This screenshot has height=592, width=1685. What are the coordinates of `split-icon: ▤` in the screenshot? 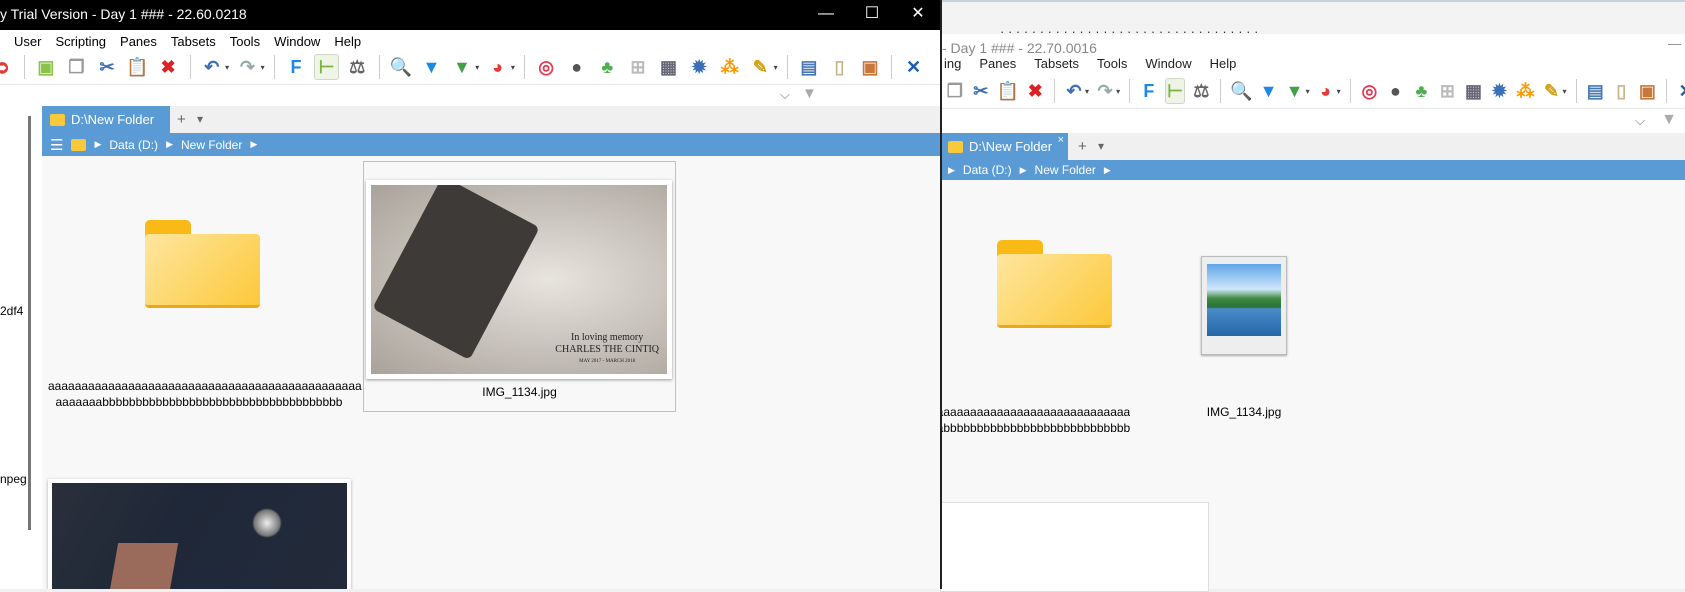 It's located at (1595, 91).